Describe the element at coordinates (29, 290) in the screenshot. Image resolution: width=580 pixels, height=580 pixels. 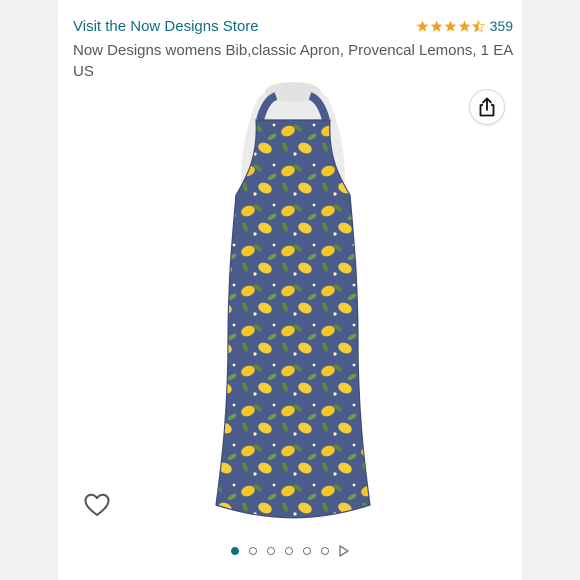
I see `left-margin` at that location.